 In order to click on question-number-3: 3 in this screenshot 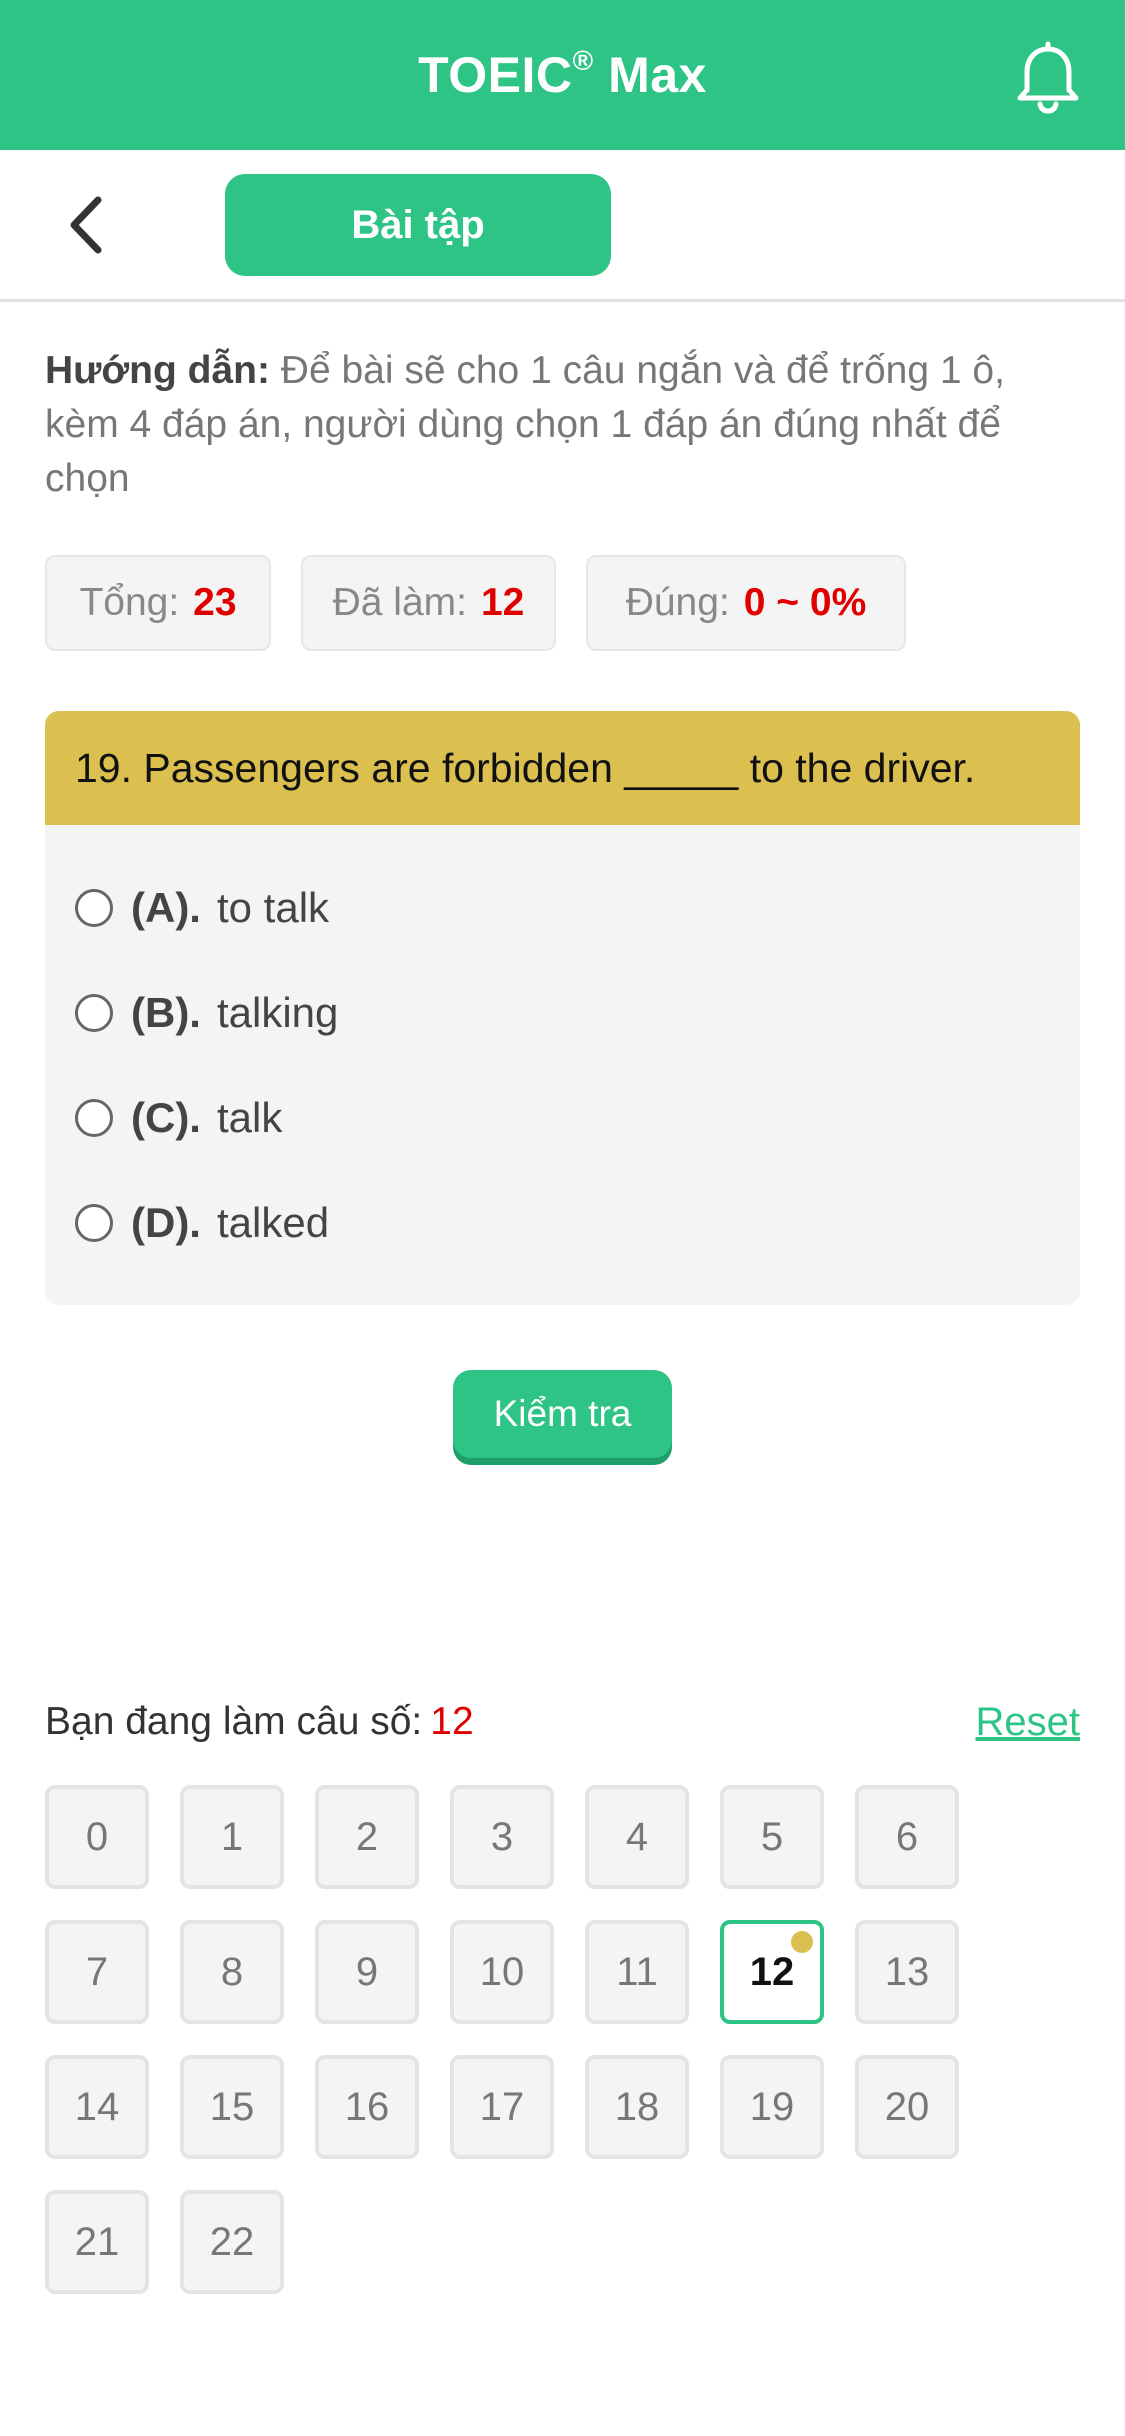, I will do `click(502, 1837)`.